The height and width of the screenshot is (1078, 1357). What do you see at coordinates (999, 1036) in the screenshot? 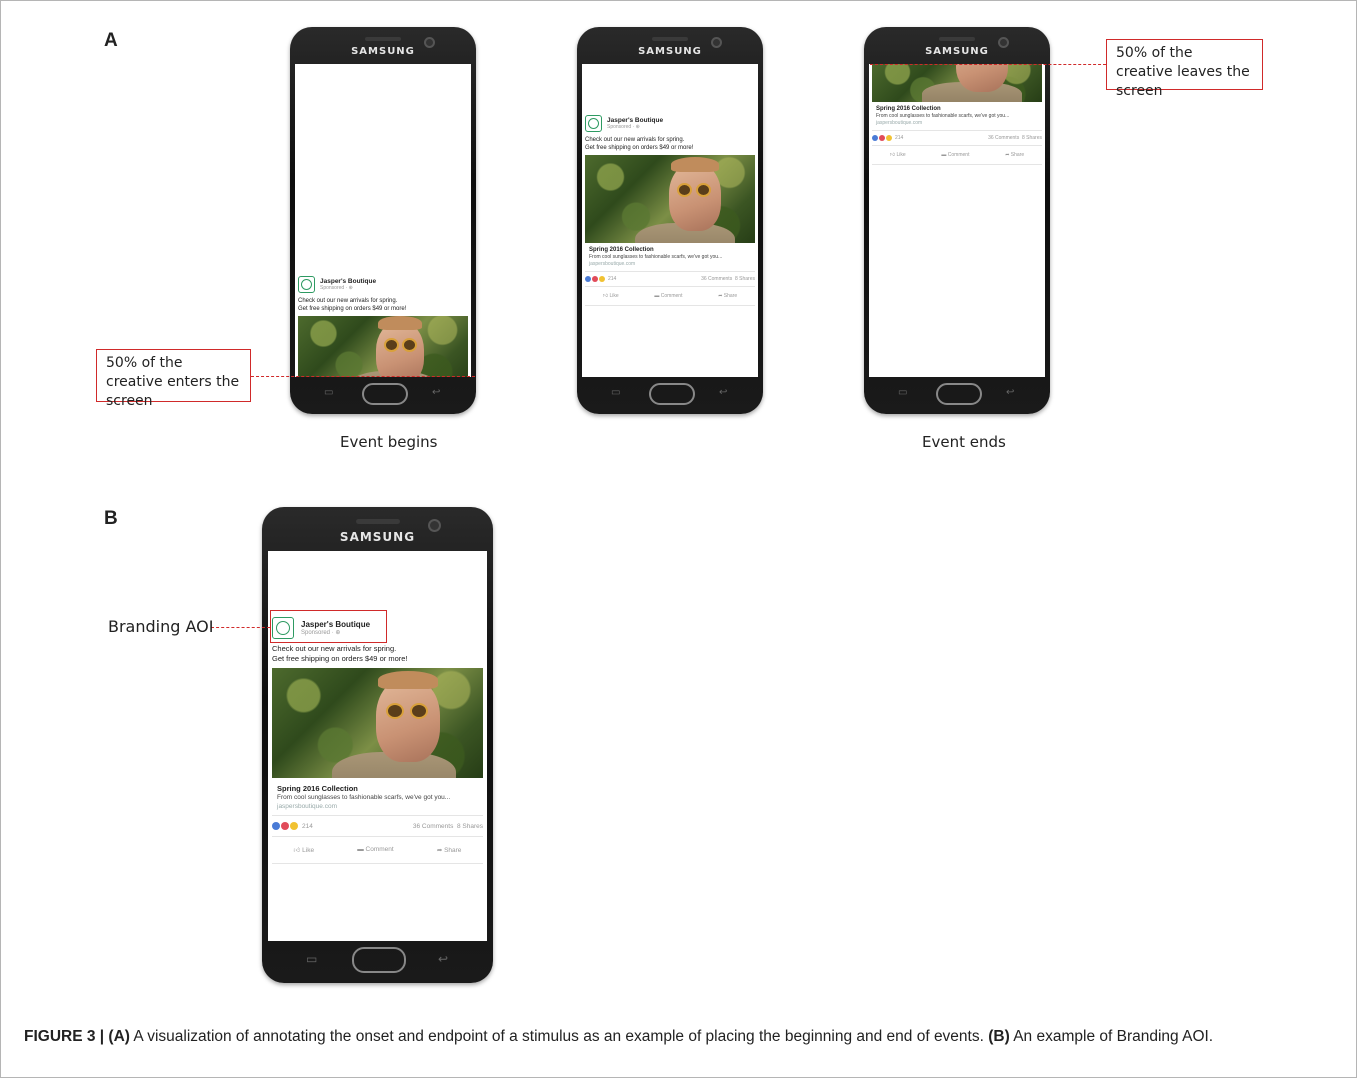
I see `caption-b-label: (B)` at bounding box center [999, 1036].